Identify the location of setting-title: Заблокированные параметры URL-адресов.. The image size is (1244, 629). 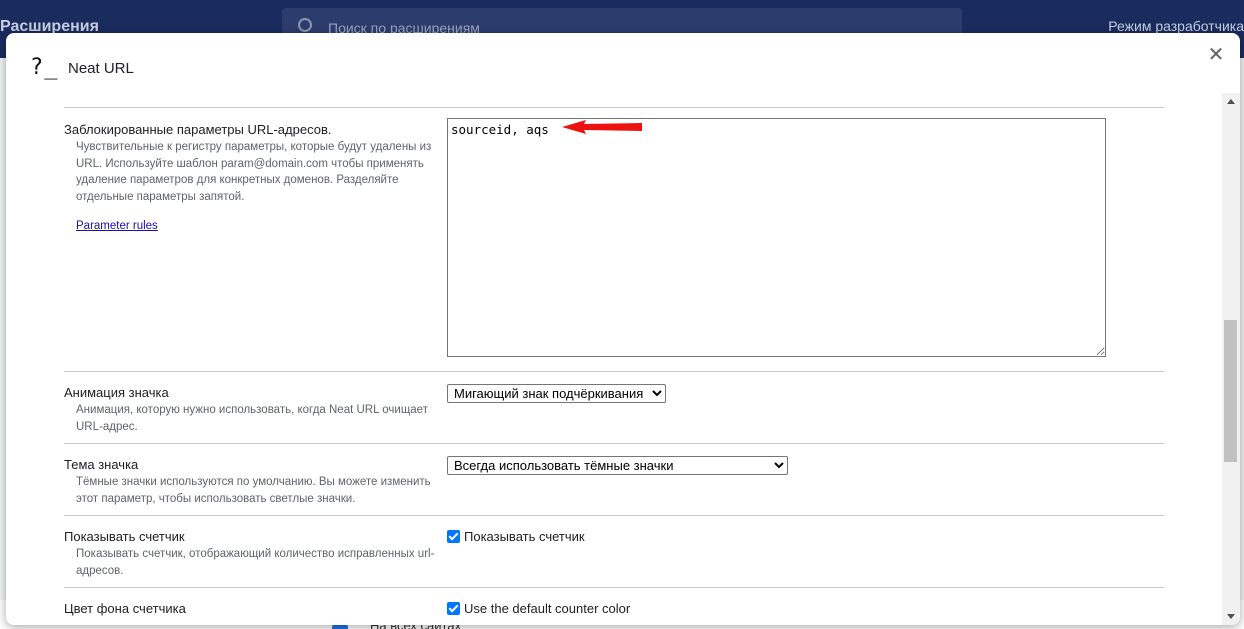
(198, 129).